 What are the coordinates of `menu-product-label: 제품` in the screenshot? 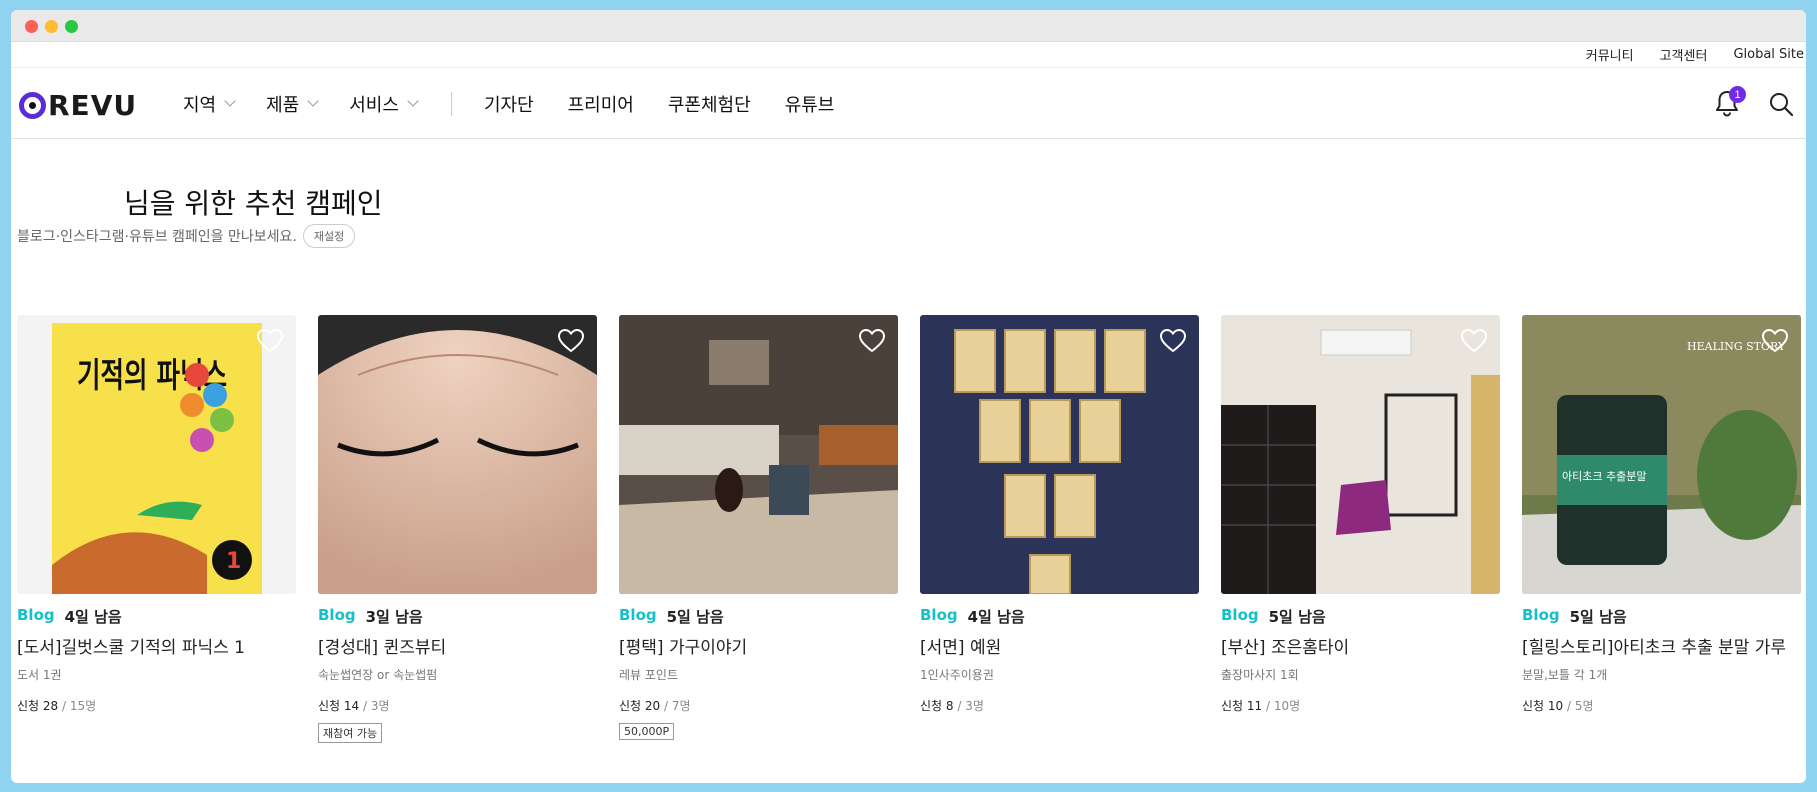 It's located at (283, 105).